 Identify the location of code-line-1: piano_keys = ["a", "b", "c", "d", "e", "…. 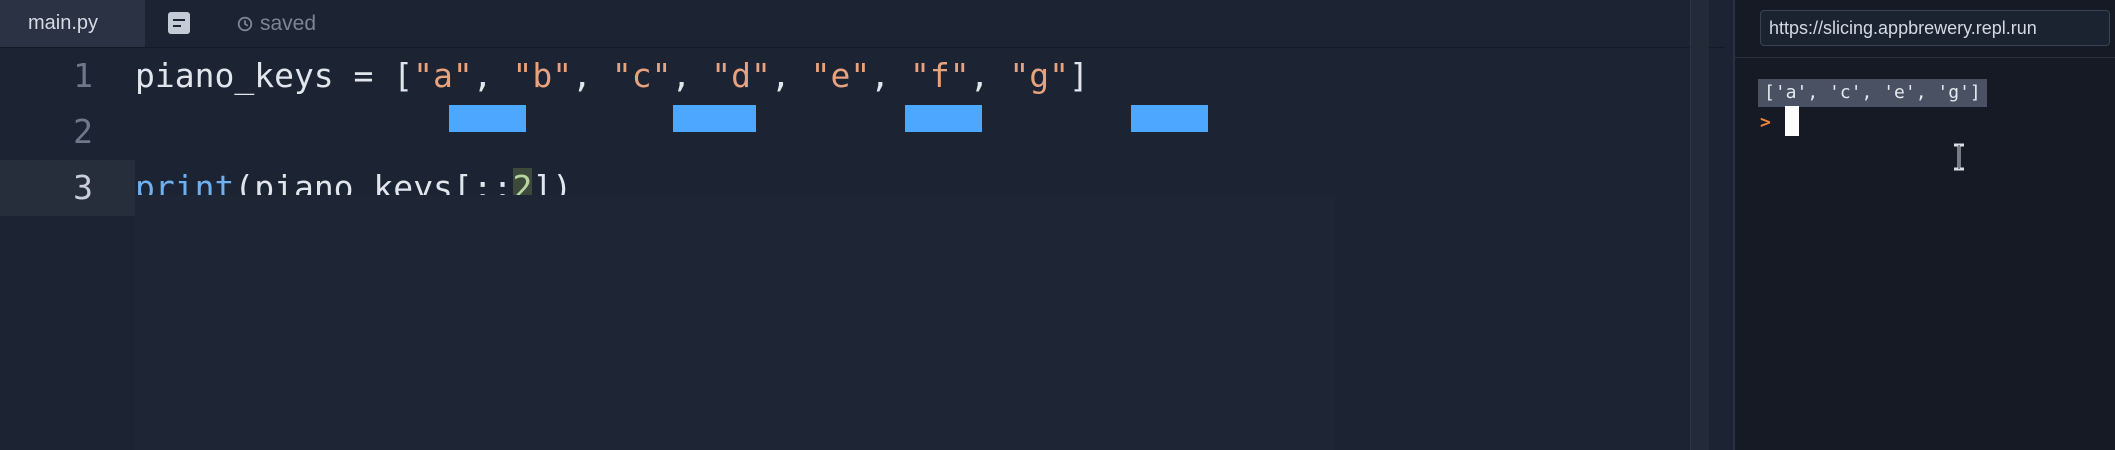
(612, 76).